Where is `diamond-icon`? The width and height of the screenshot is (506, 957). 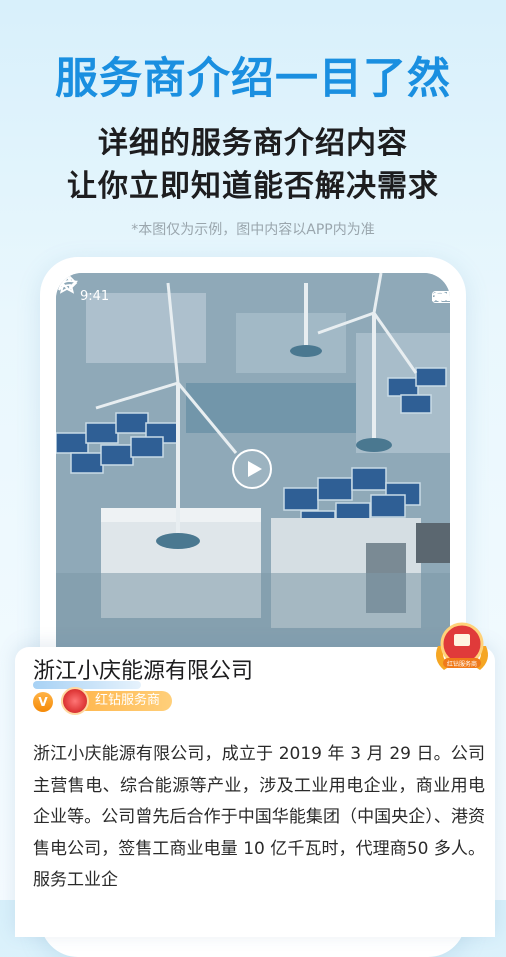
diamond-icon is located at coordinates (75, 701).